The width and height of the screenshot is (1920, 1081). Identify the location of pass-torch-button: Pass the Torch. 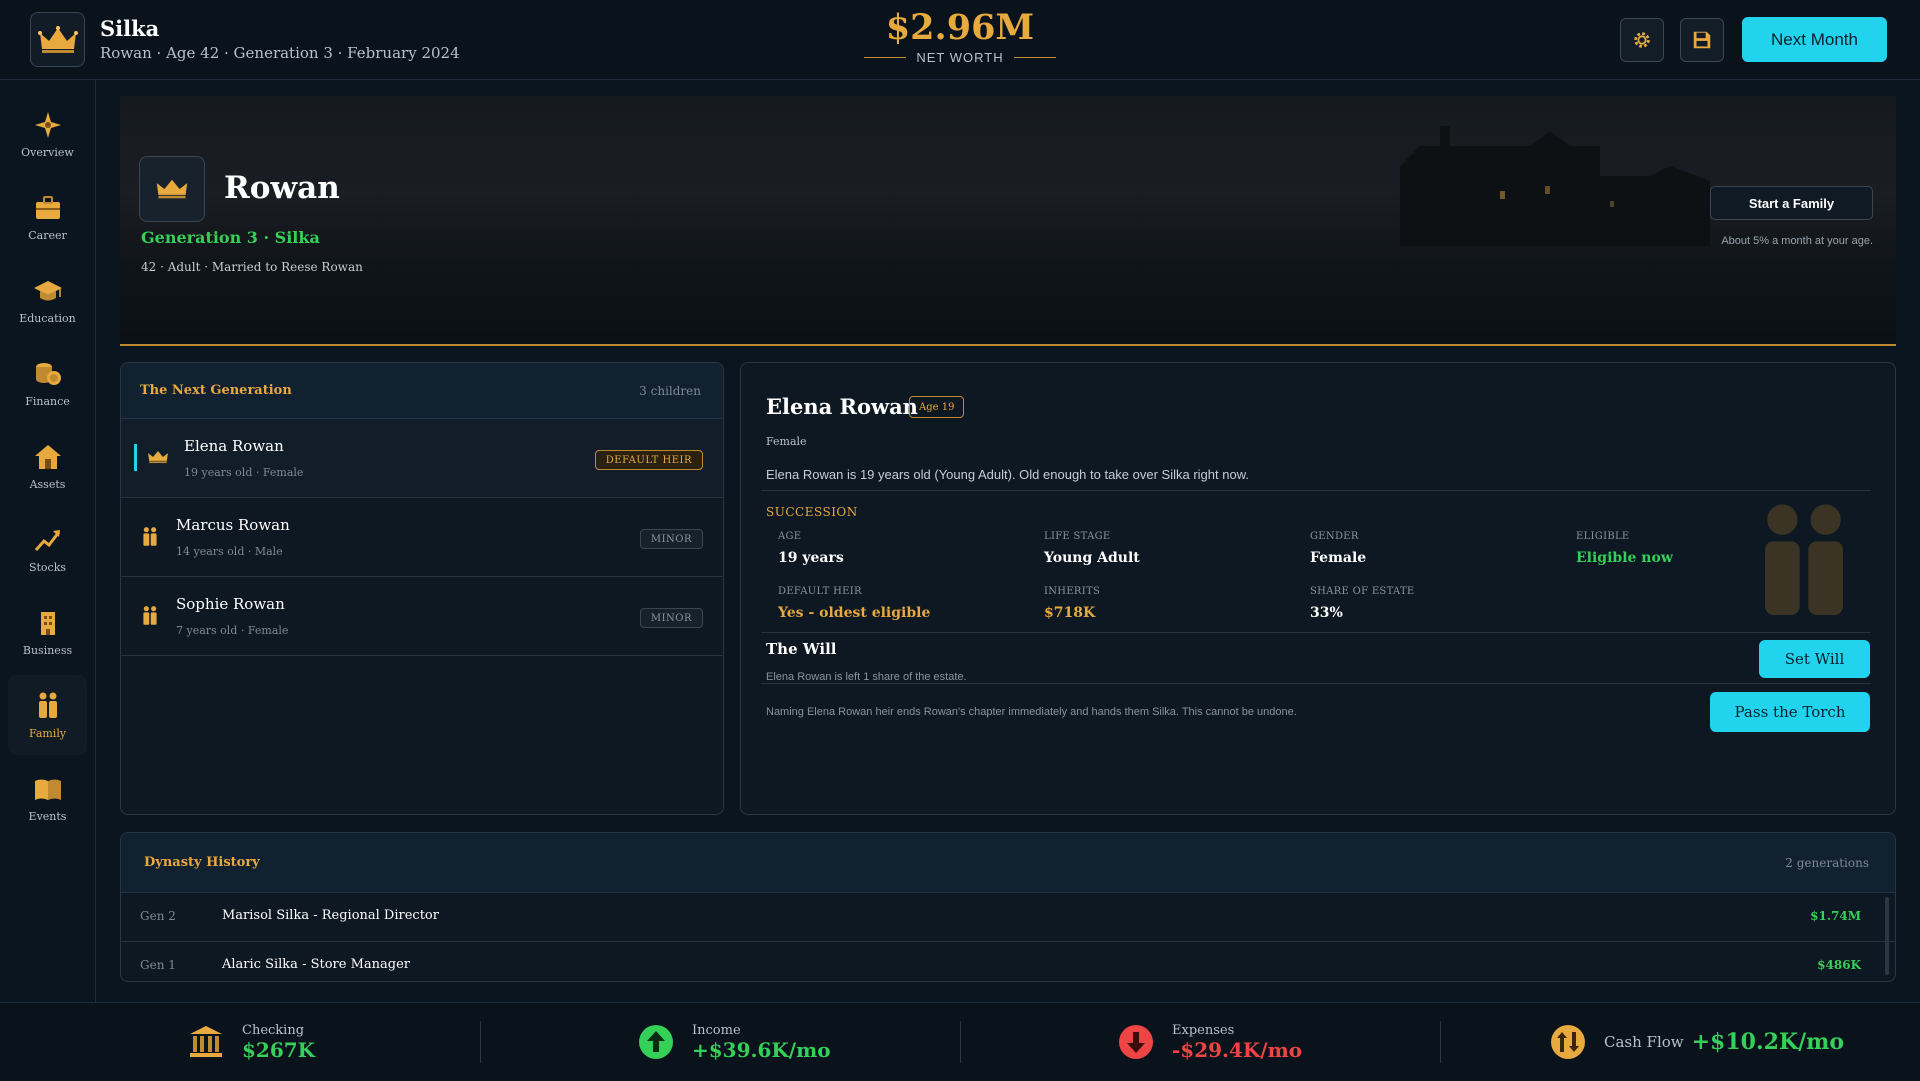
(1790, 712).